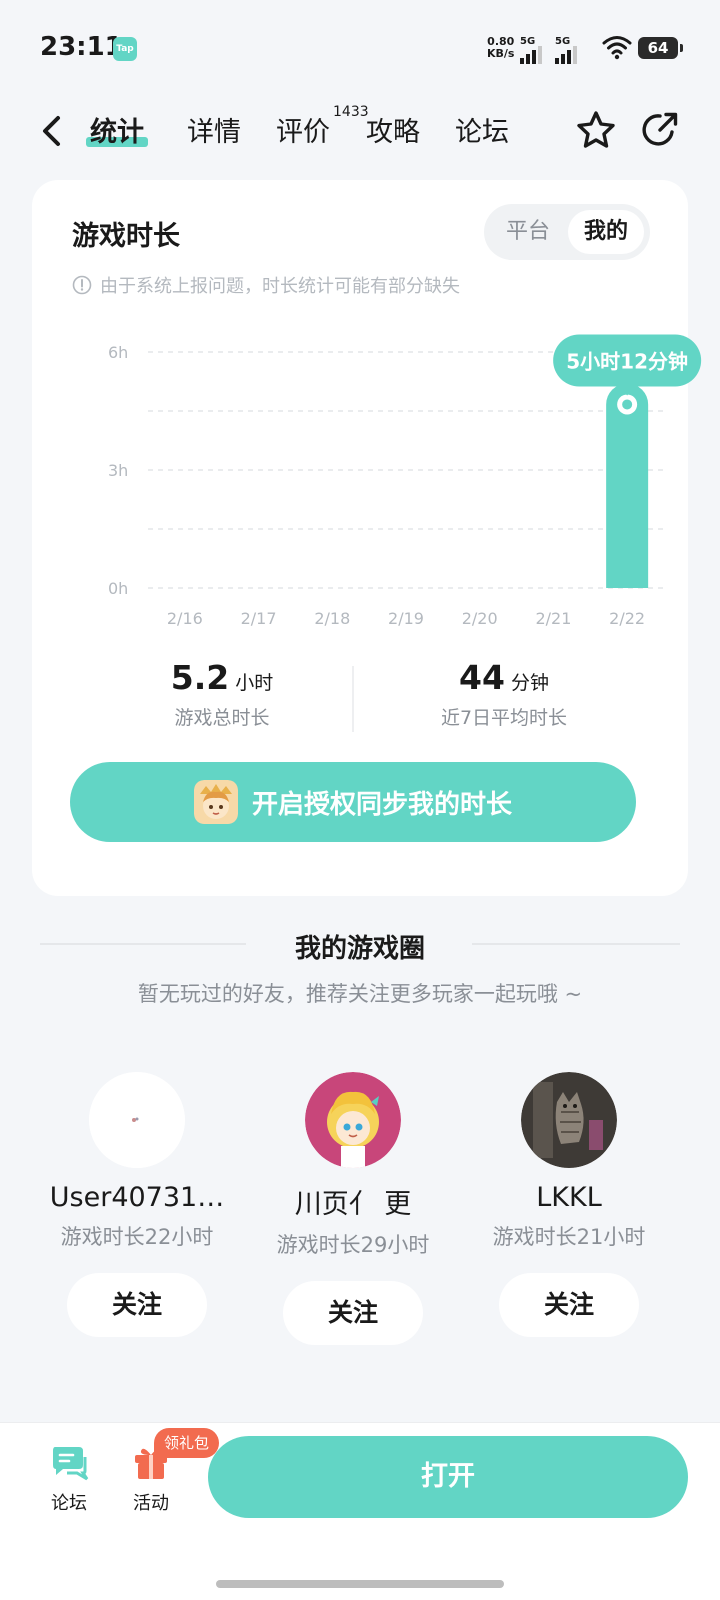 This screenshot has width=720, height=1600. What do you see at coordinates (529, 683) in the screenshot?
I see `average-unit: 分钟` at bounding box center [529, 683].